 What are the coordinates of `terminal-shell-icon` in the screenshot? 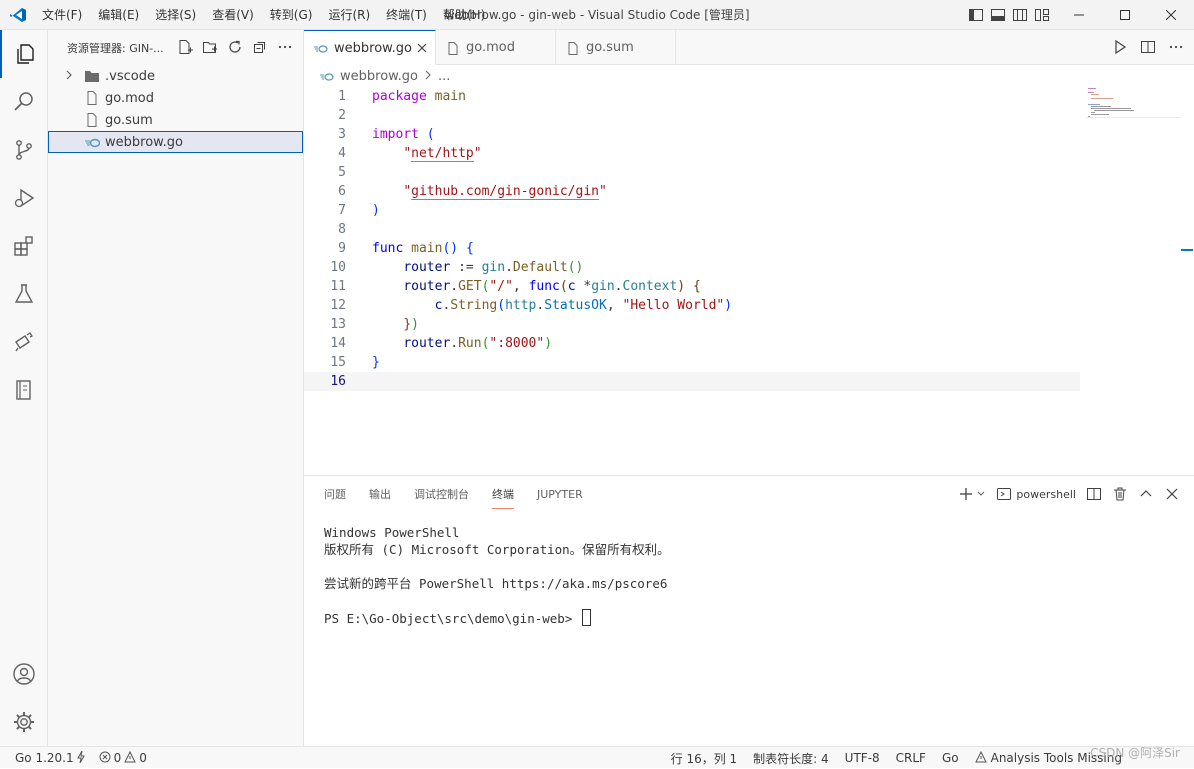 It's located at (1004, 494).